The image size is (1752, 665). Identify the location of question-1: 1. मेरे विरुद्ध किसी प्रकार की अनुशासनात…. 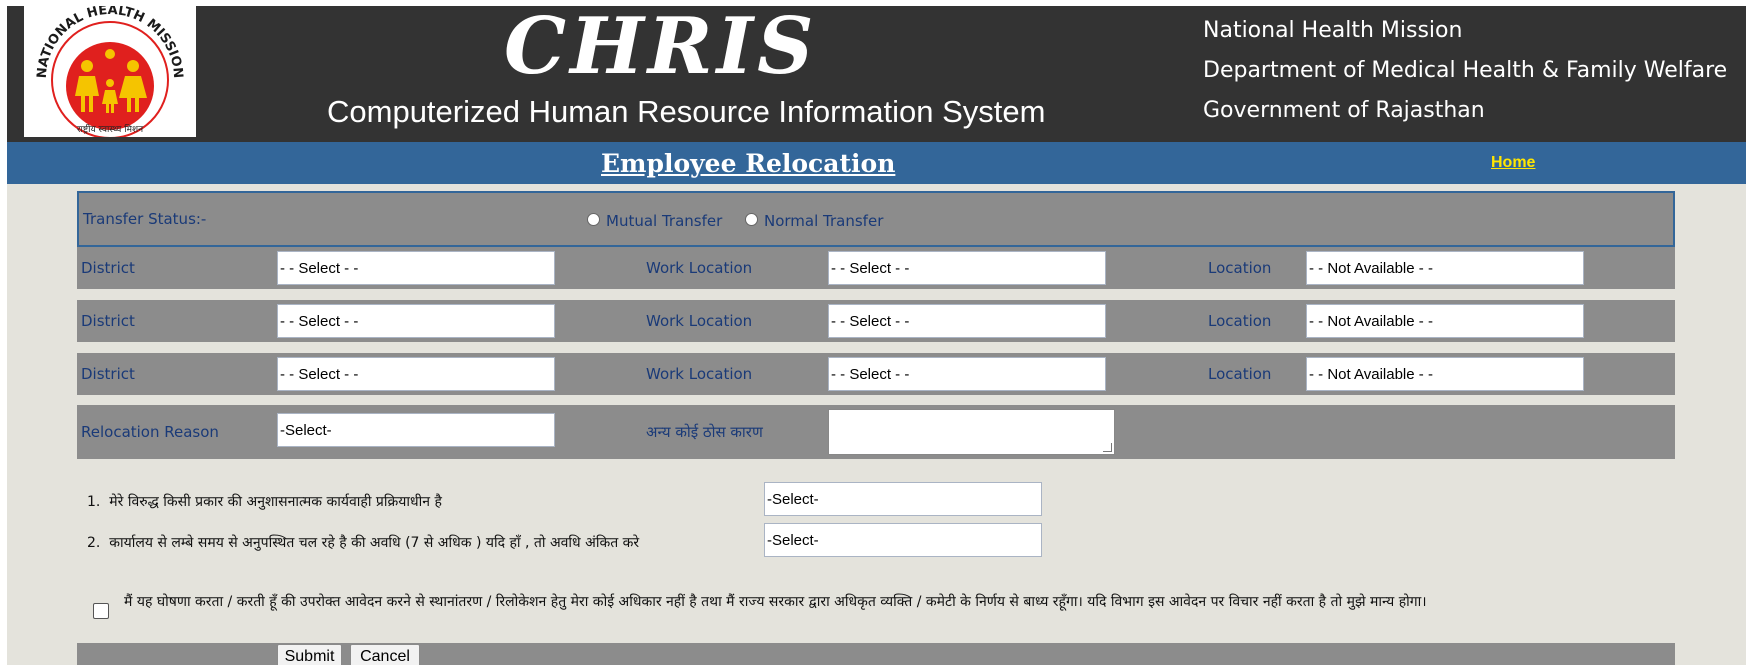
(264, 501).